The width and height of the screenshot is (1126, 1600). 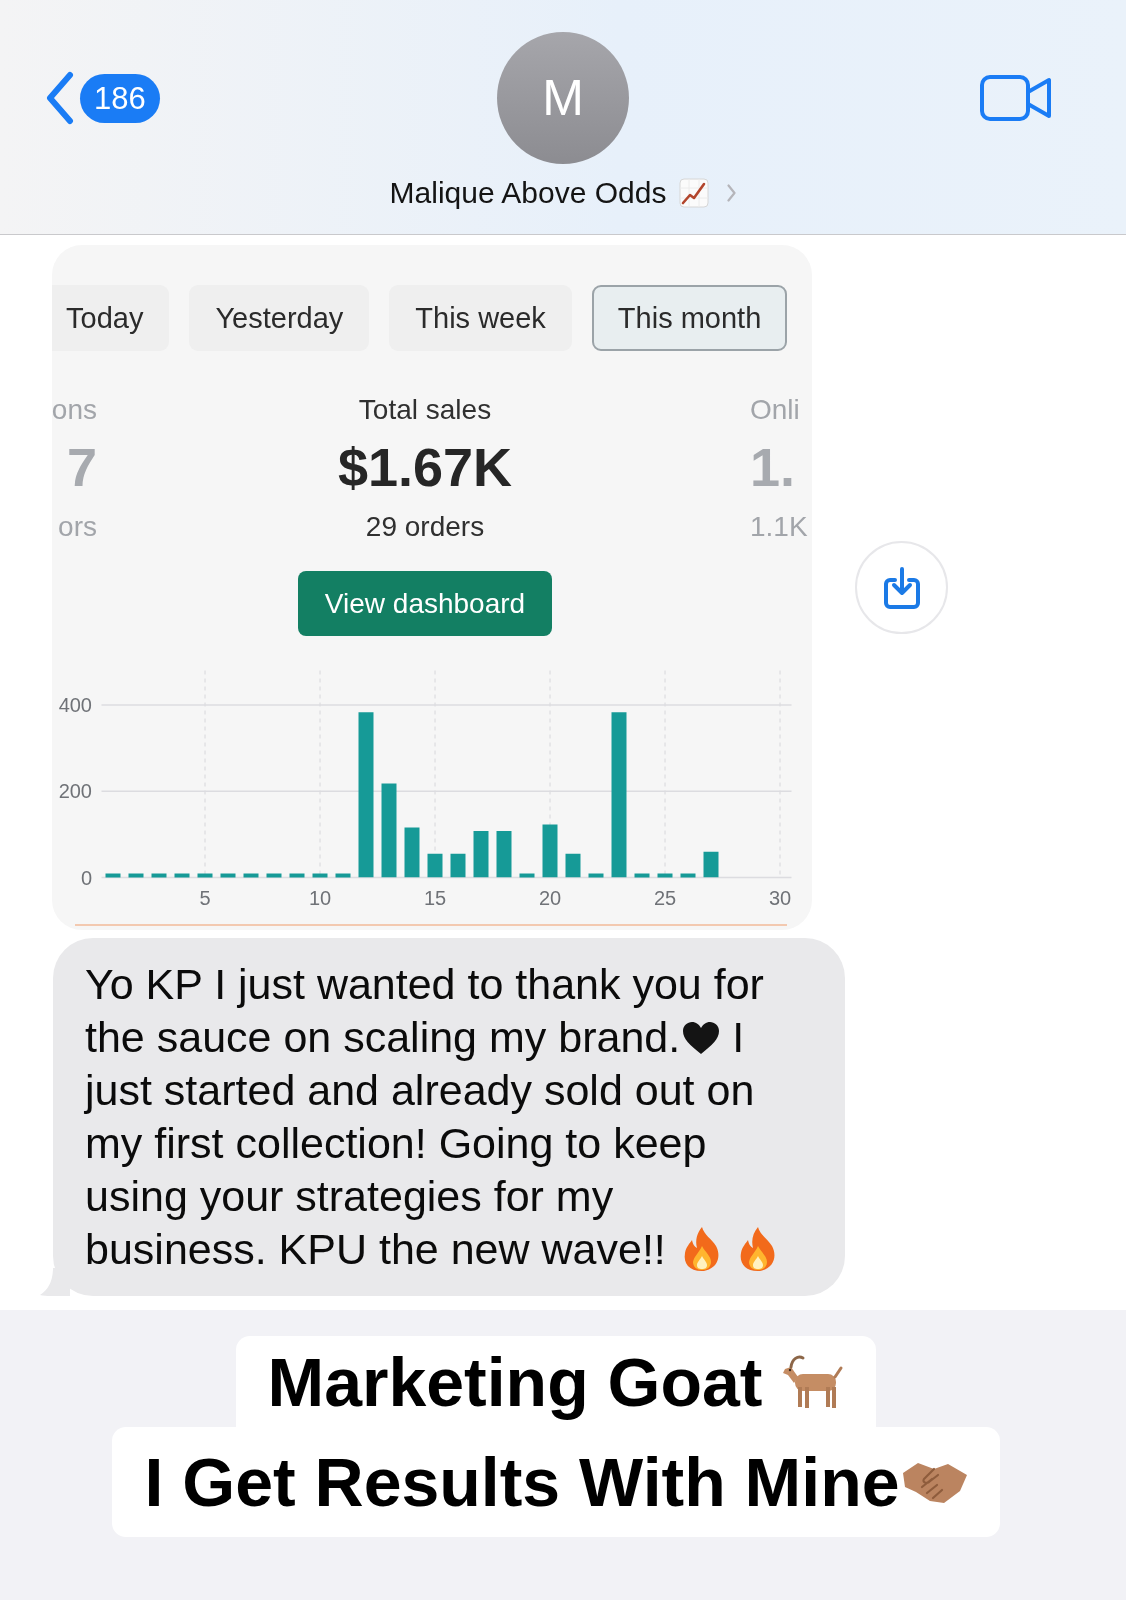 What do you see at coordinates (86, 877) in the screenshot?
I see `y-axis-label: 0` at bounding box center [86, 877].